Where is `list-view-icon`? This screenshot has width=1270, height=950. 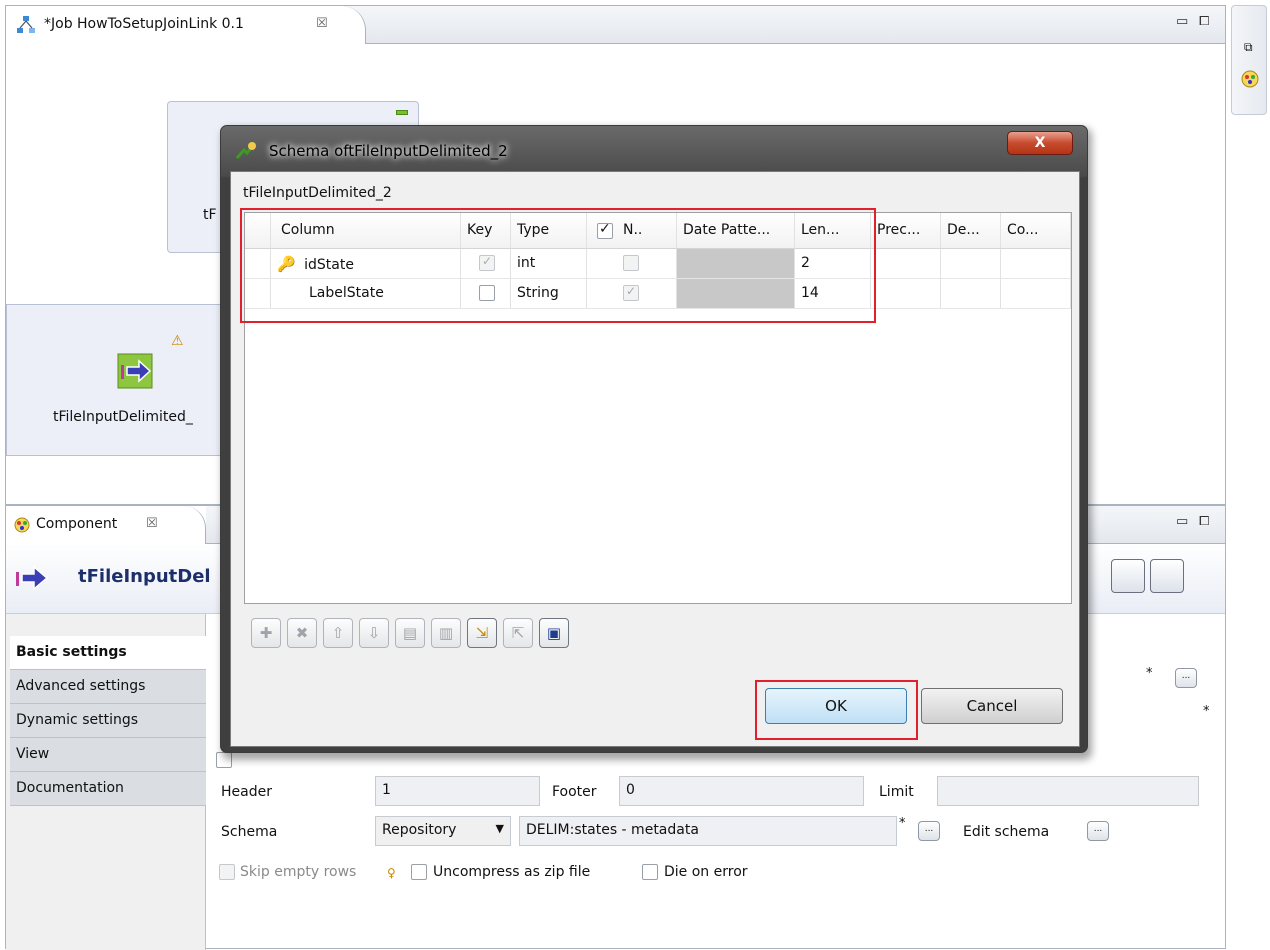
list-view-icon is located at coordinates (1167, 576).